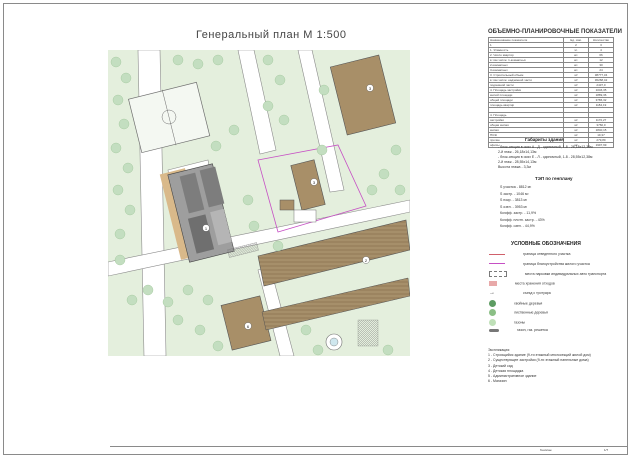 This screenshot has width=633, height=459. Describe the element at coordinates (546, 450) in the screenshot. I see `stamp-label: Генплан` at that location.